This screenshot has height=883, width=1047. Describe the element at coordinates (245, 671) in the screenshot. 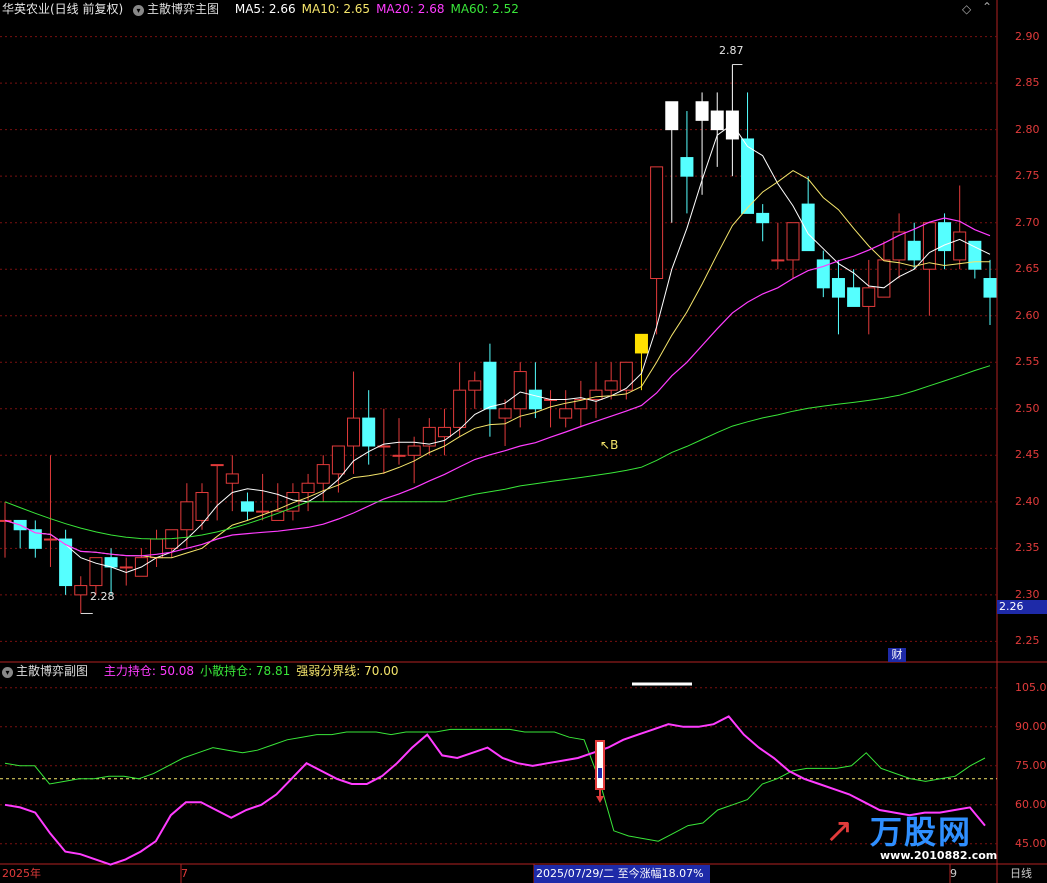

I see `sub-legend-item: 小散持仓: 78.81` at that location.